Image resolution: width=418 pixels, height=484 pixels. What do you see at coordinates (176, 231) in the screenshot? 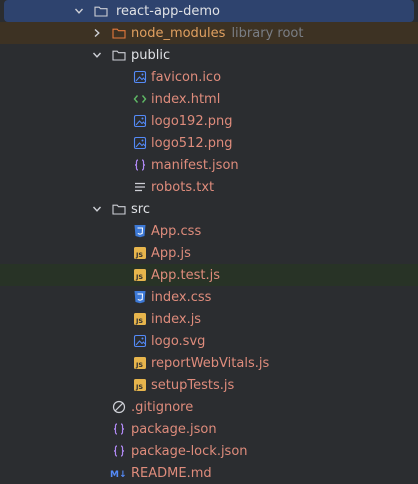
I see `tree-label-file: App.css` at bounding box center [176, 231].